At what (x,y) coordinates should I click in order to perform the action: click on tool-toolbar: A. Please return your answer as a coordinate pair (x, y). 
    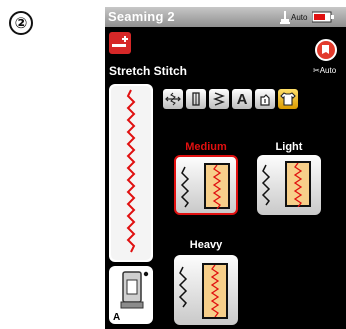
    Looking at the image, I should click on (230, 99).